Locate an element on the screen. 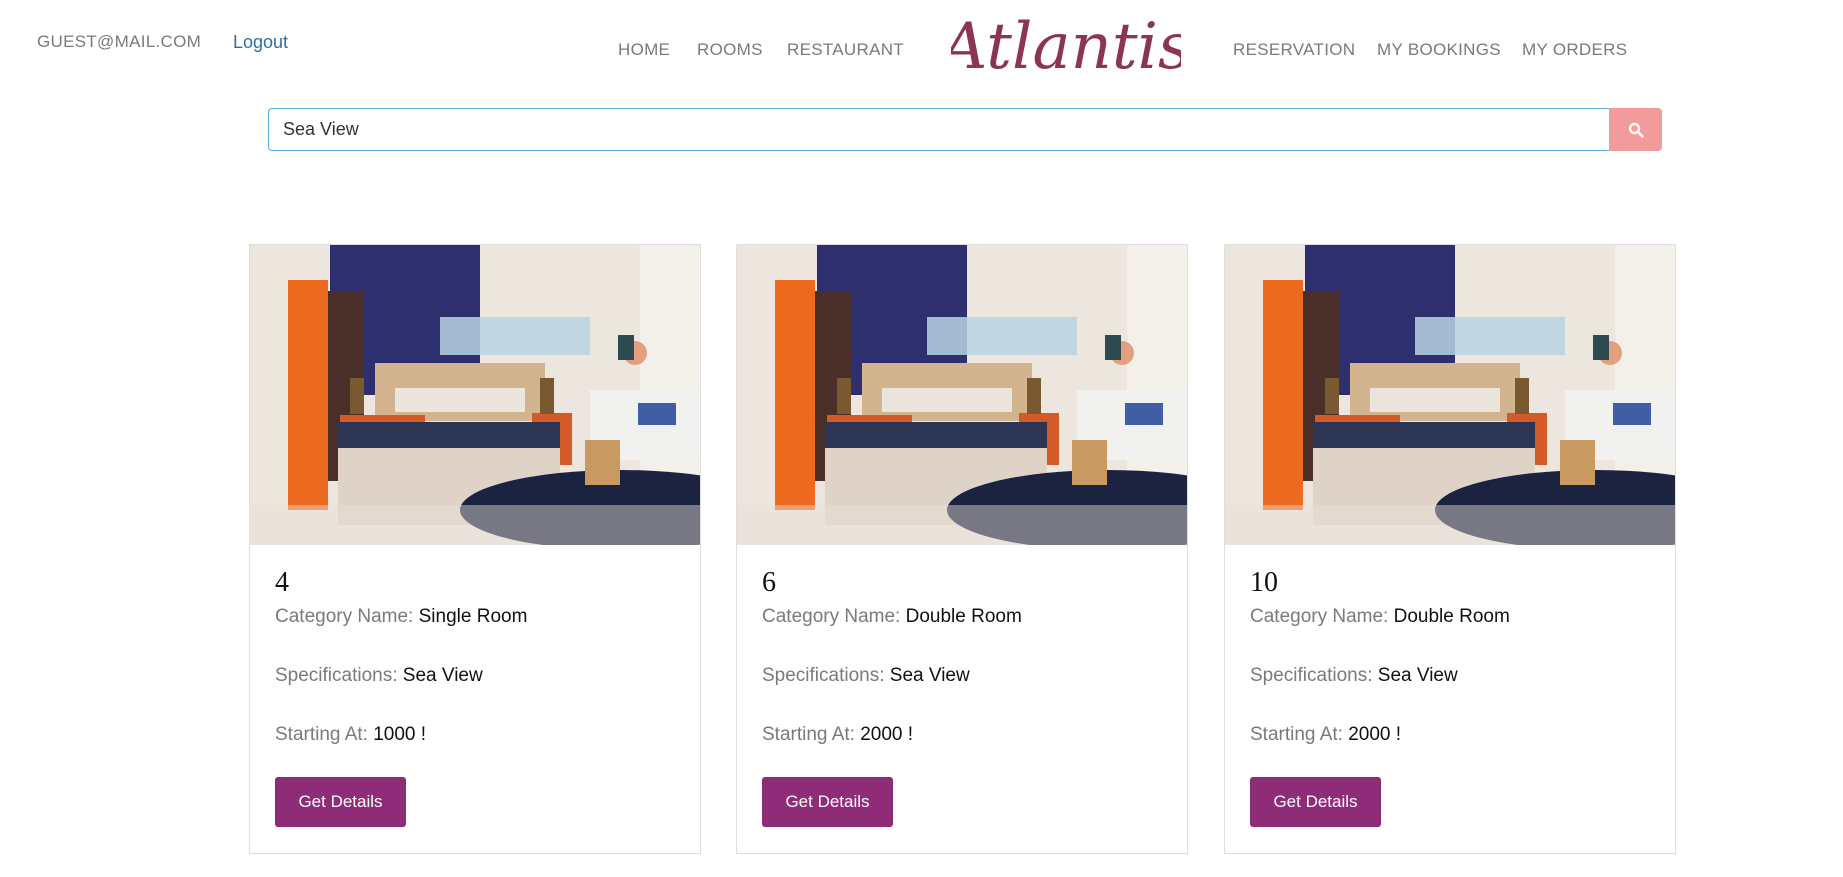 This screenshot has width=1843, height=877. nav-home: HOME is located at coordinates (644, 50).